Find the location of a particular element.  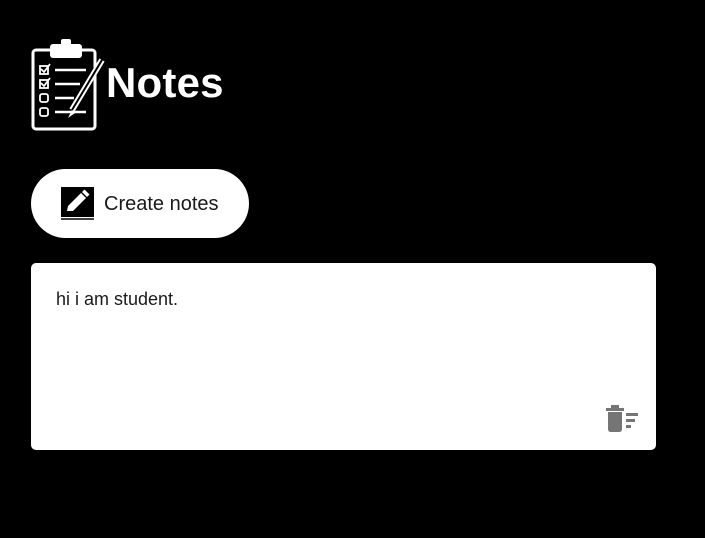

app-header: Notes is located at coordinates (127, 85).